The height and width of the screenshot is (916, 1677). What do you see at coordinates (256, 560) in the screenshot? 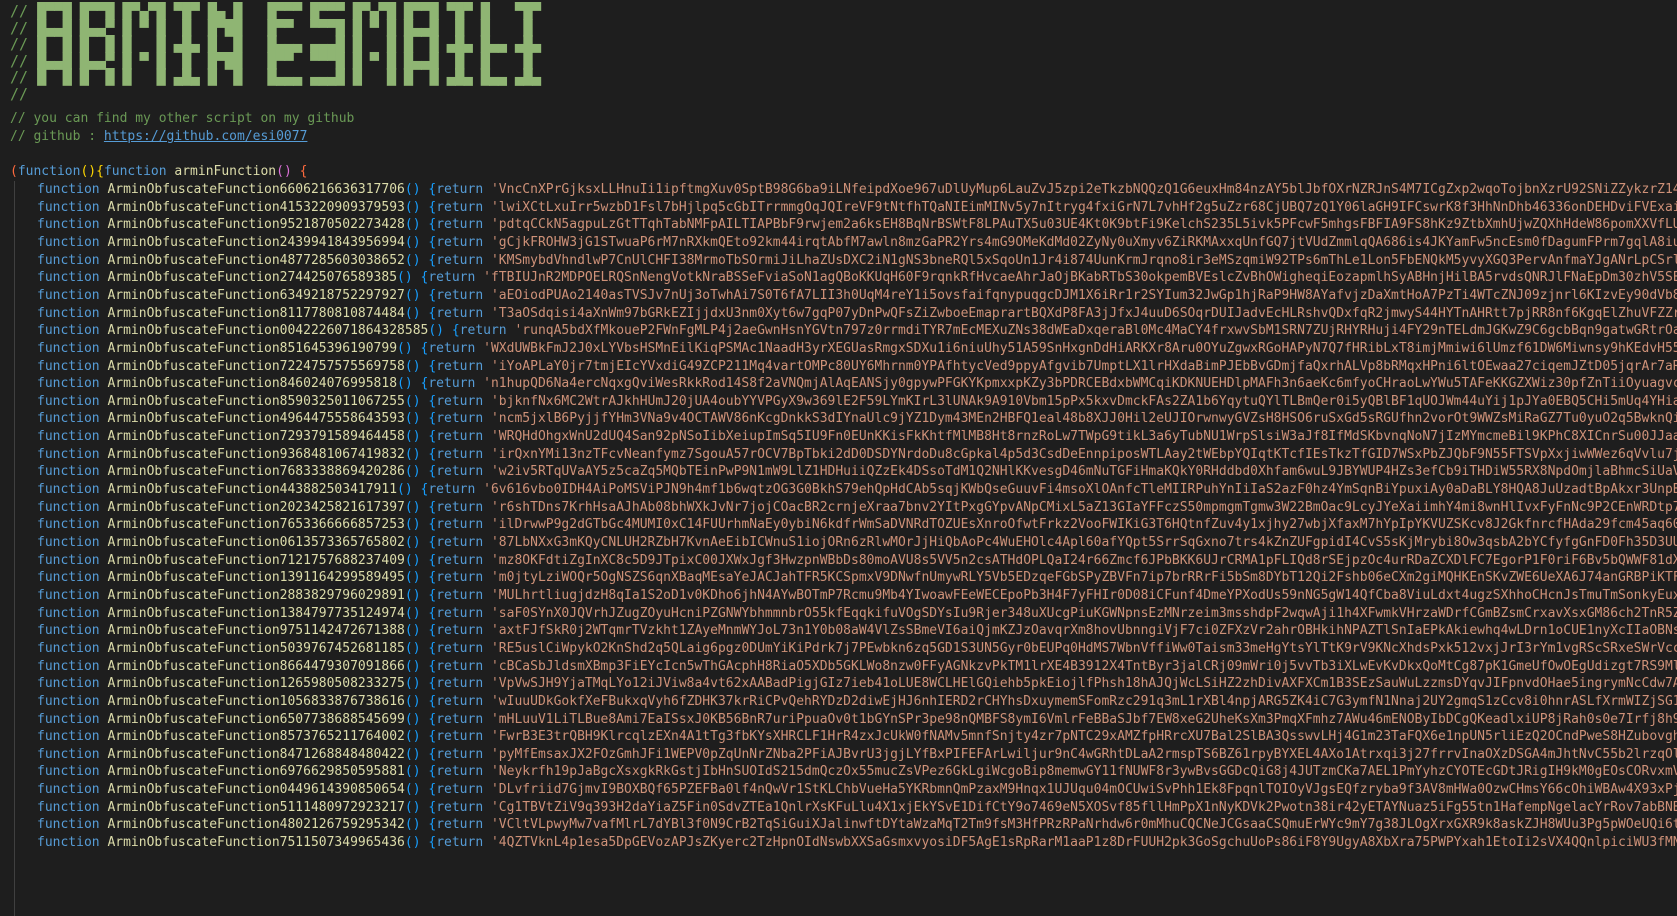
I see `function-name: ArminObfuscateFunction7121757688237409` at bounding box center [256, 560].